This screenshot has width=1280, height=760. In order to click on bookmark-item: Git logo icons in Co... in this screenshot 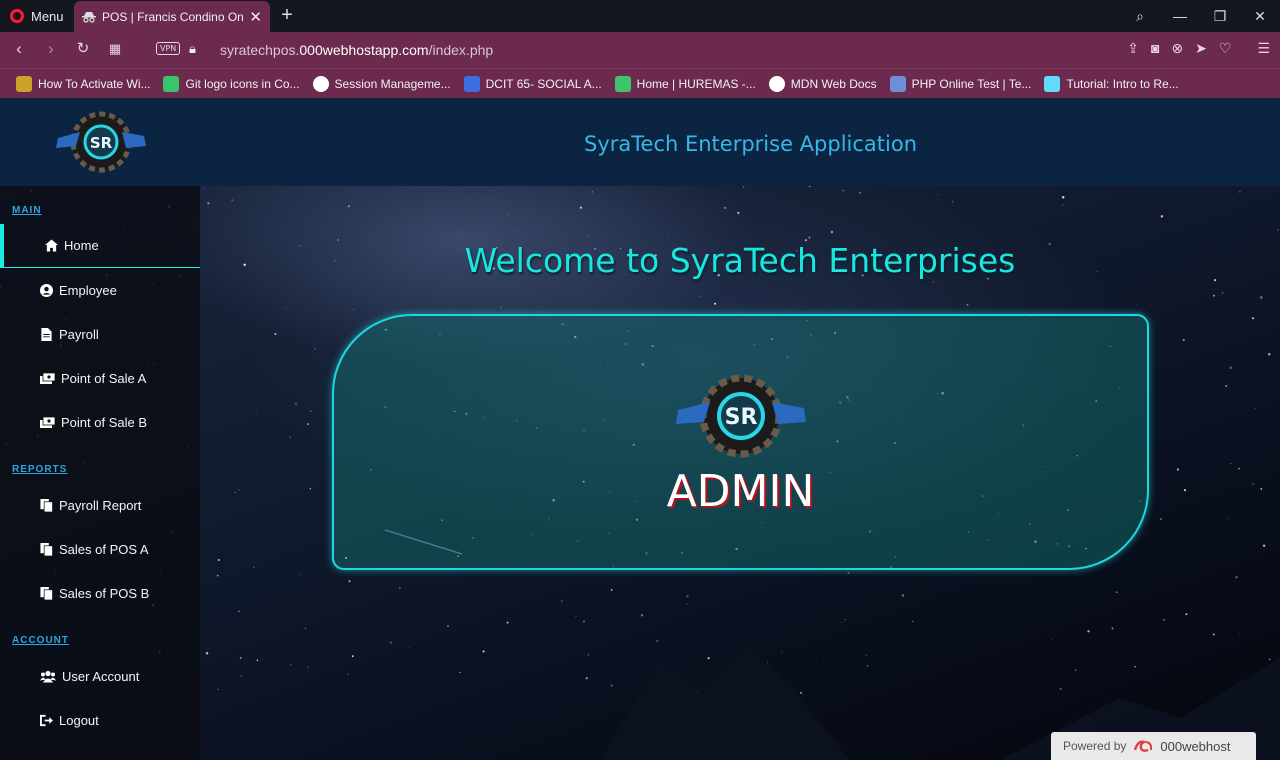, I will do `click(231, 83)`.